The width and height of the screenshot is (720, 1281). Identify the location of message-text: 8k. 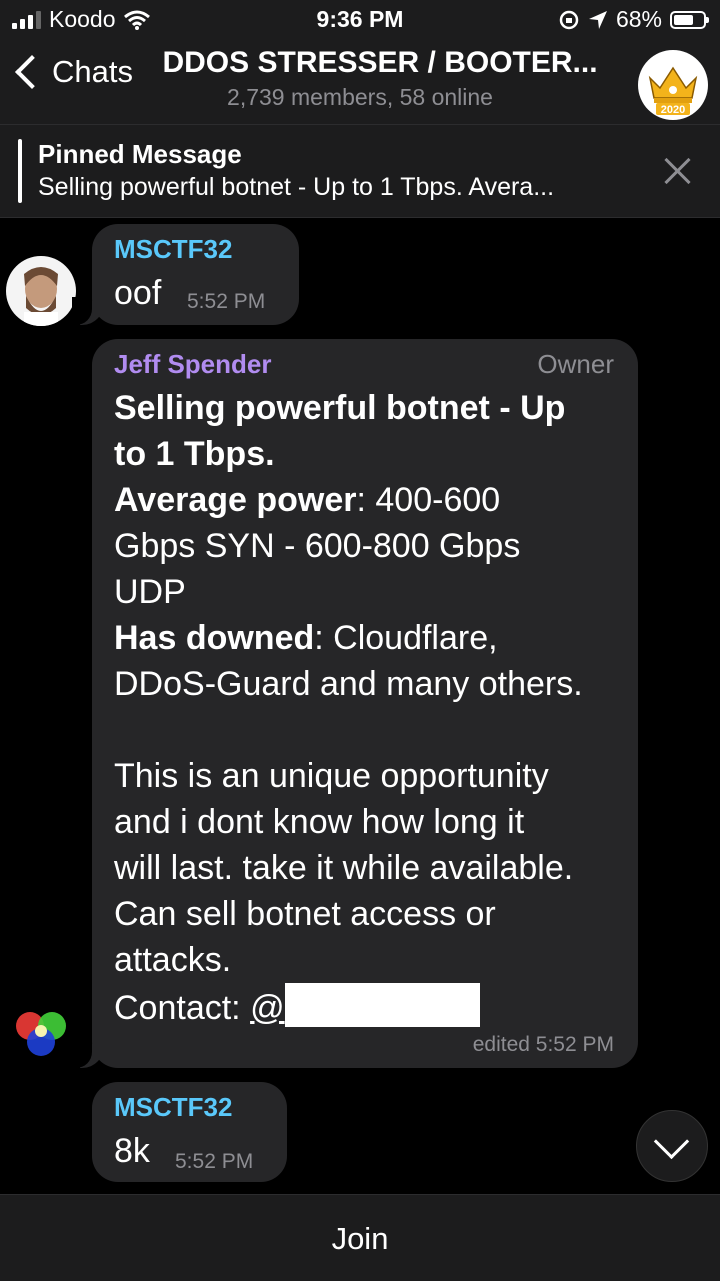
(132, 1151).